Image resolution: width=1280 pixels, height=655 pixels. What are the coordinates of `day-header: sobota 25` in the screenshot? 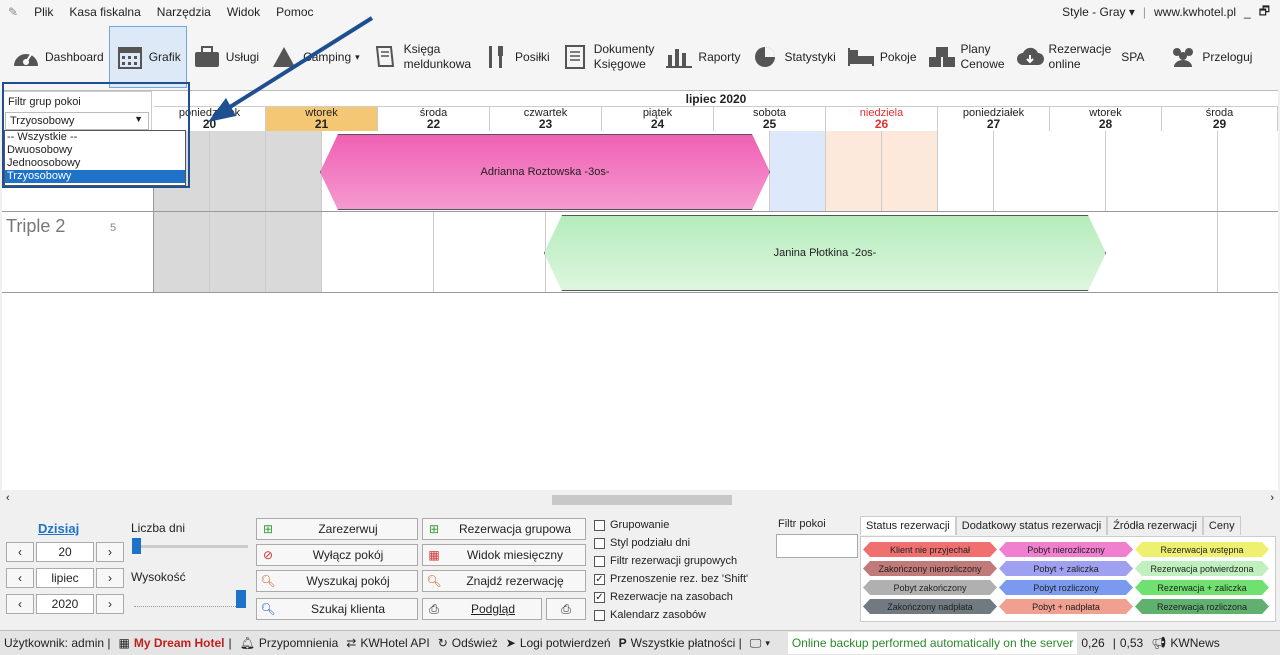 It's located at (770, 119).